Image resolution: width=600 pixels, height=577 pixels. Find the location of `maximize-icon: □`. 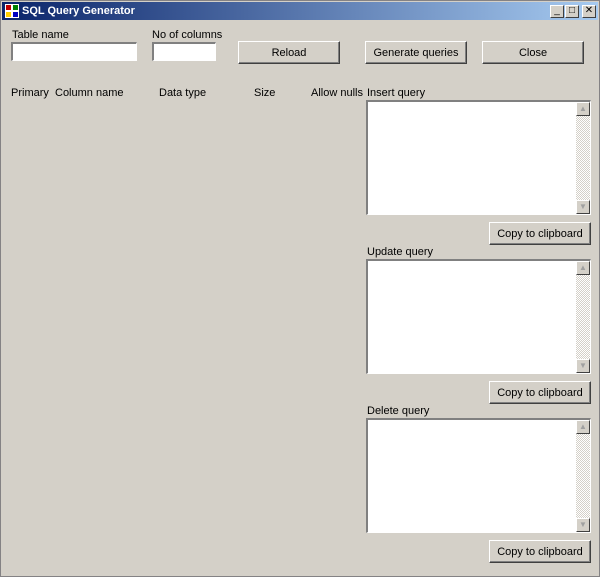

maximize-icon: □ is located at coordinates (572, 10).